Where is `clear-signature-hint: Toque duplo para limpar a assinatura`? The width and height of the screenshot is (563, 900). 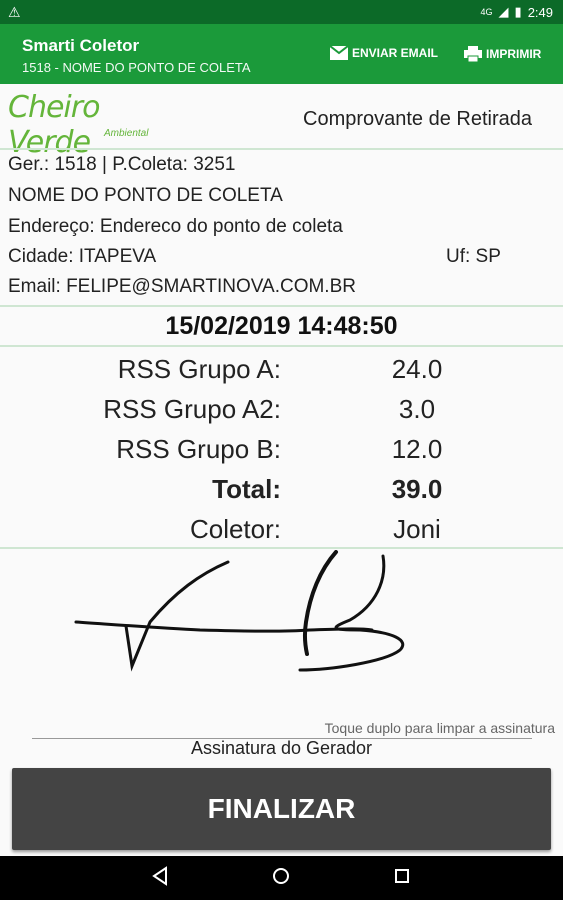
clear-signature-hint: Toque duplo para limpar a assinatura is located at coordinates (439, 728).